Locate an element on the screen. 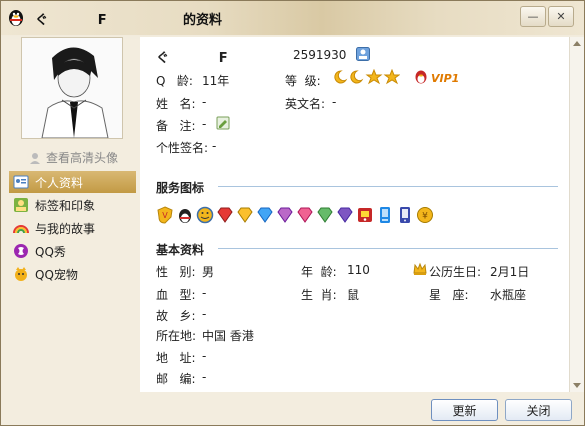  age-value: 110 is located at coordinates (358, 270).